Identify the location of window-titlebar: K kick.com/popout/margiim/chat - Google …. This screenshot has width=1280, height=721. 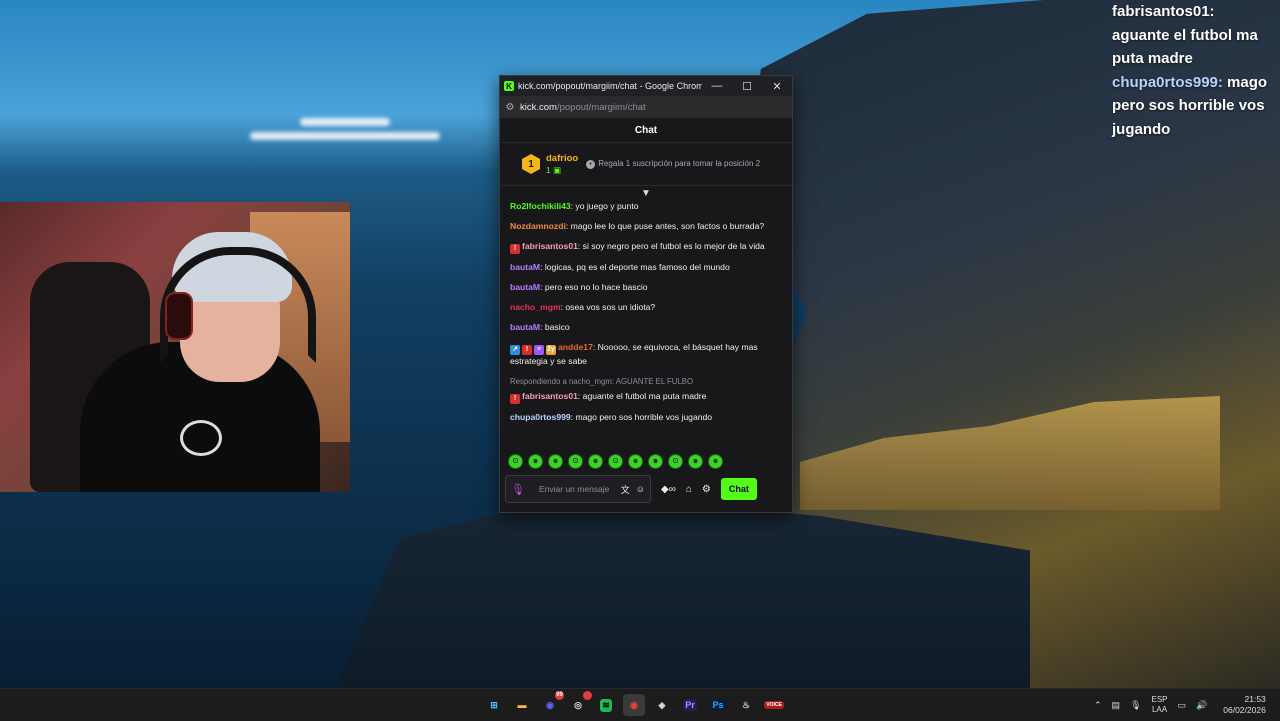
(646, 86).